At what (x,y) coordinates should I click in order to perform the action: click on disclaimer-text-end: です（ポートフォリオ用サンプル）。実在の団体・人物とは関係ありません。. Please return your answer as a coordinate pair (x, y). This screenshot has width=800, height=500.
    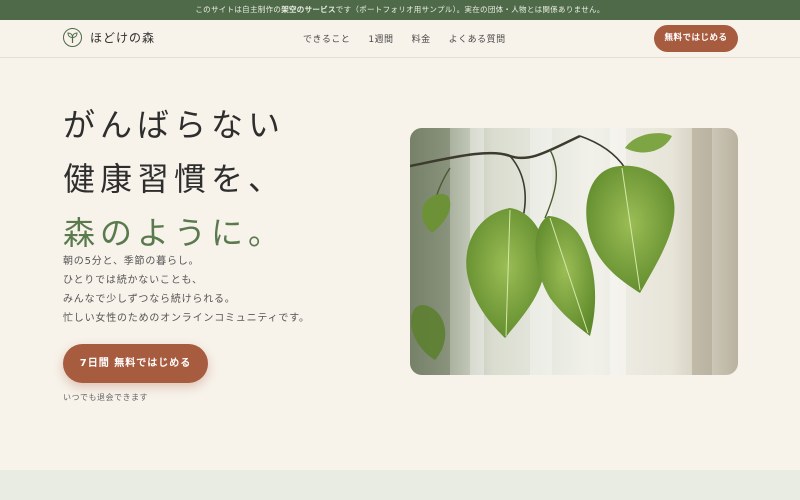
    Looking at the image, I should click on (470, 9).